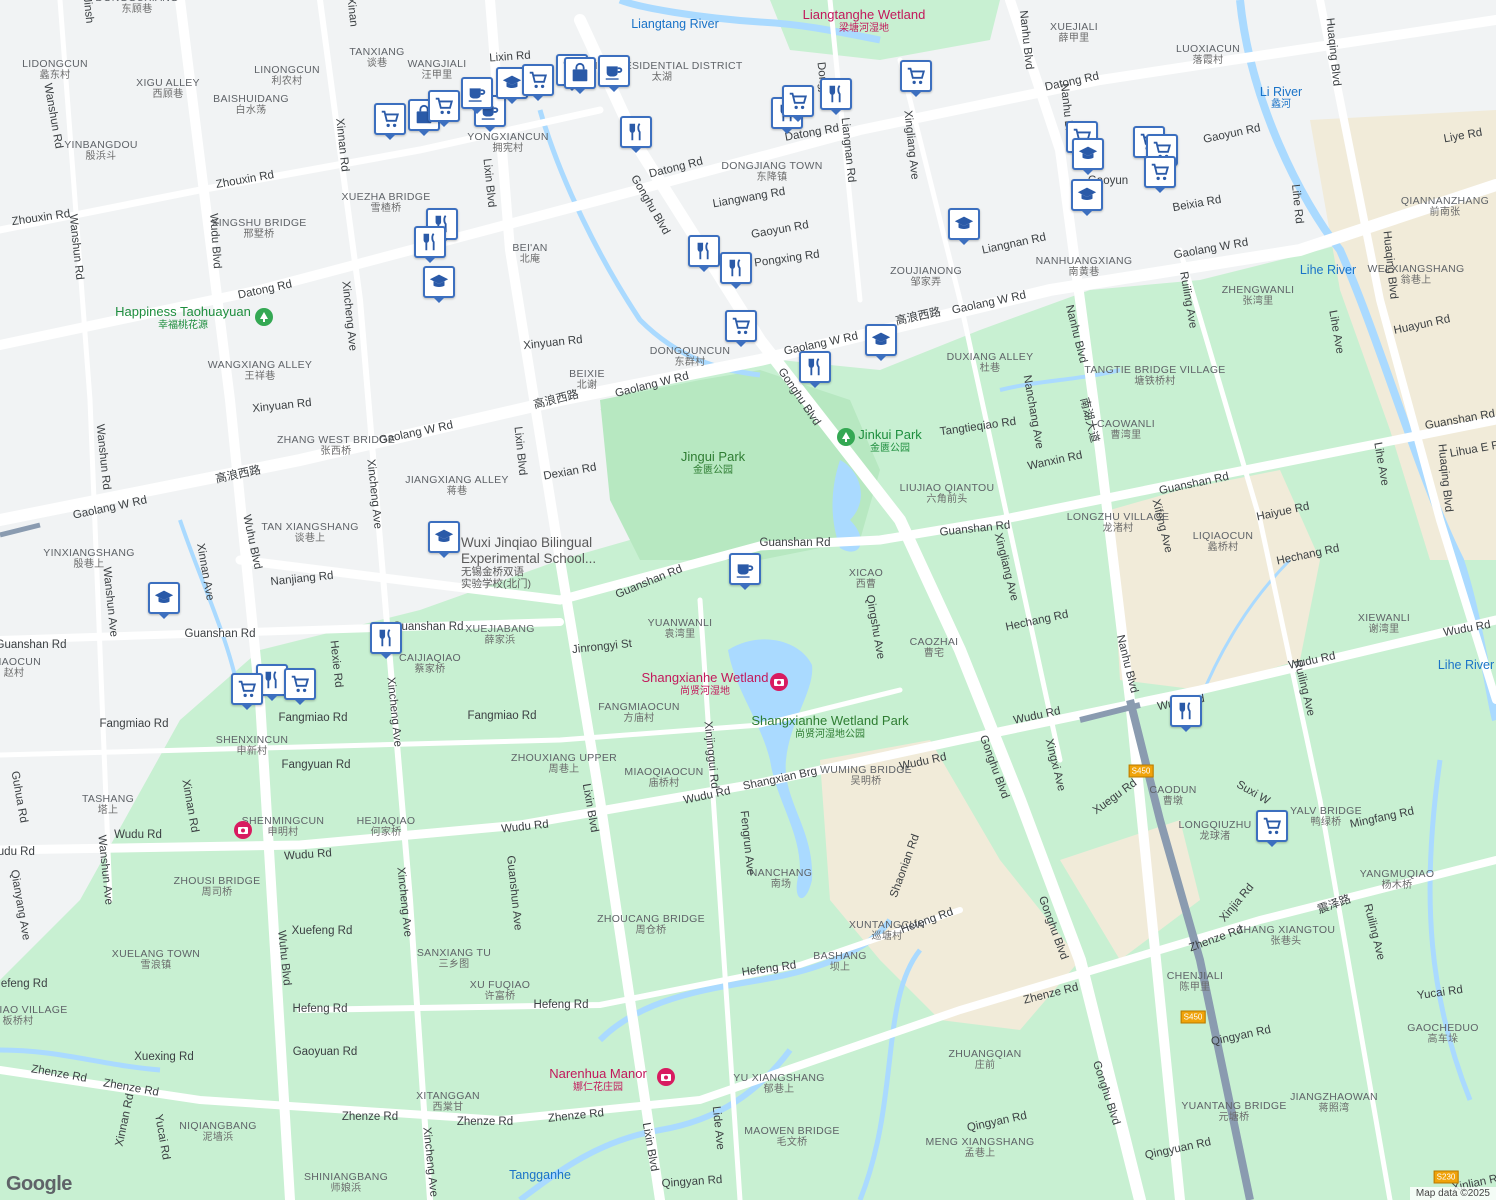 Image resolution: width=1496 pixels, height=1200 pixels. What do you see at coordinates (1286, 942) in the screenshot?
I see `label-zh: 张巷头` at bounding box center [1286, 942].